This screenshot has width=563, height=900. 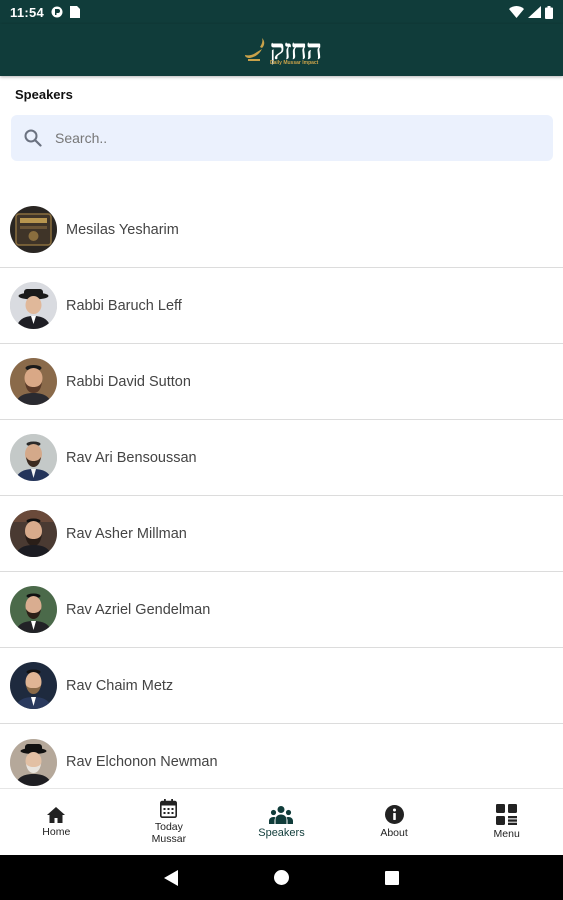 What do you see at coordinates (75, 12) in the screenshot?
I see `sim-icon` at bounding box center [75, 12].